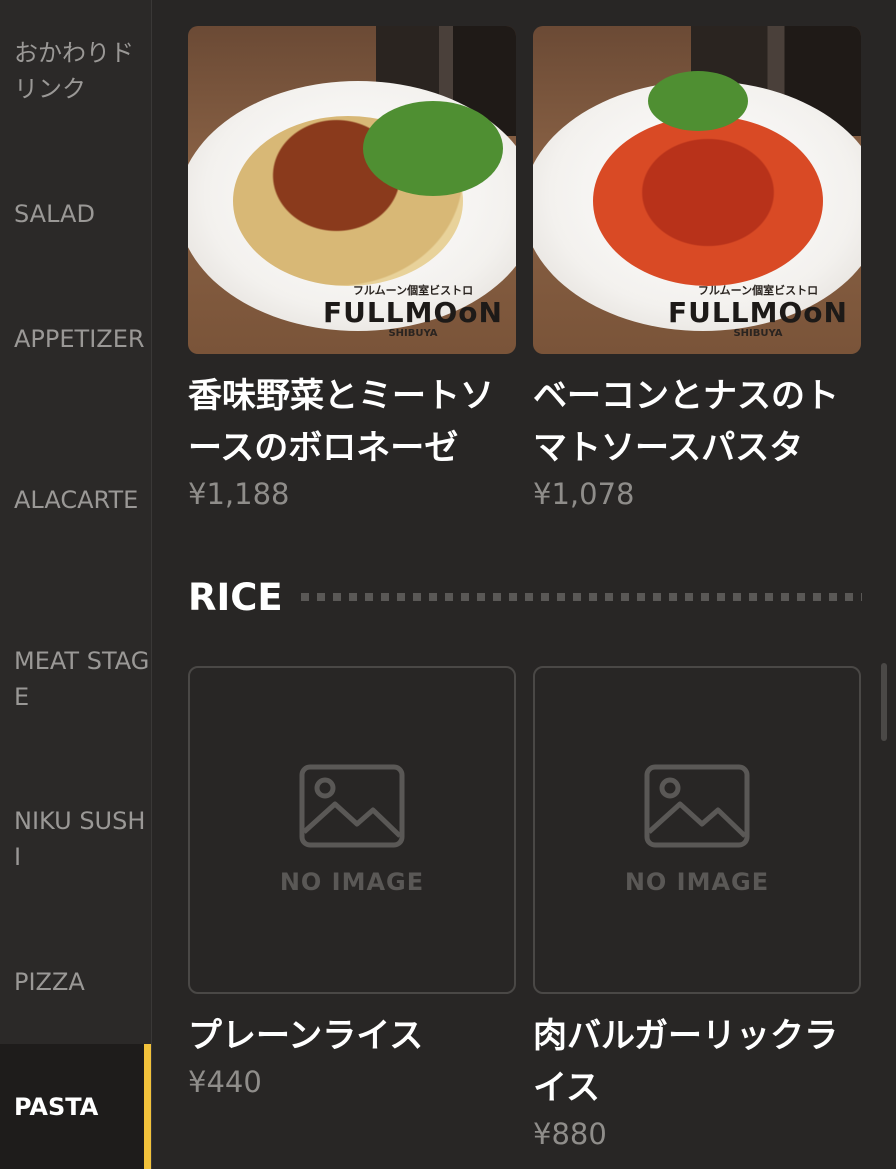 Image resolution: width=896 pixels, height=1169 pixels. What do you see at coordinates (239, 494) in the screenshot?
I see `item-price: ¥1,188` at bounding box center [239, 494].